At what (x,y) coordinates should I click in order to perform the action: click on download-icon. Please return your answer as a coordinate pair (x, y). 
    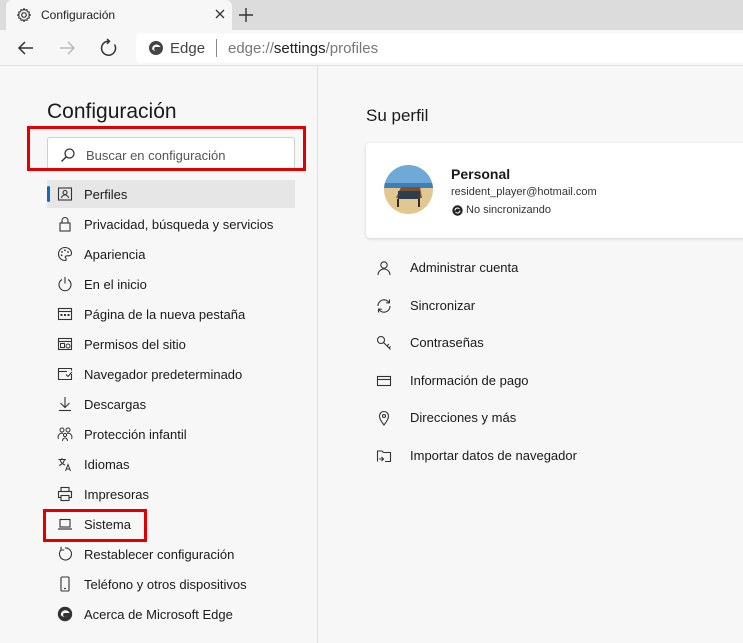
    Looking at the image, I should click on (65, 404).